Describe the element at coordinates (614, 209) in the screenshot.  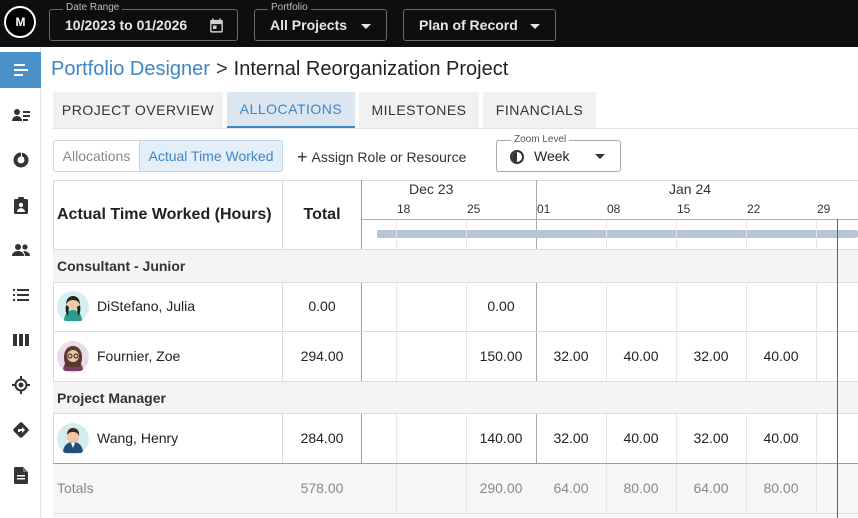
I see `week-label: 08` at that location.